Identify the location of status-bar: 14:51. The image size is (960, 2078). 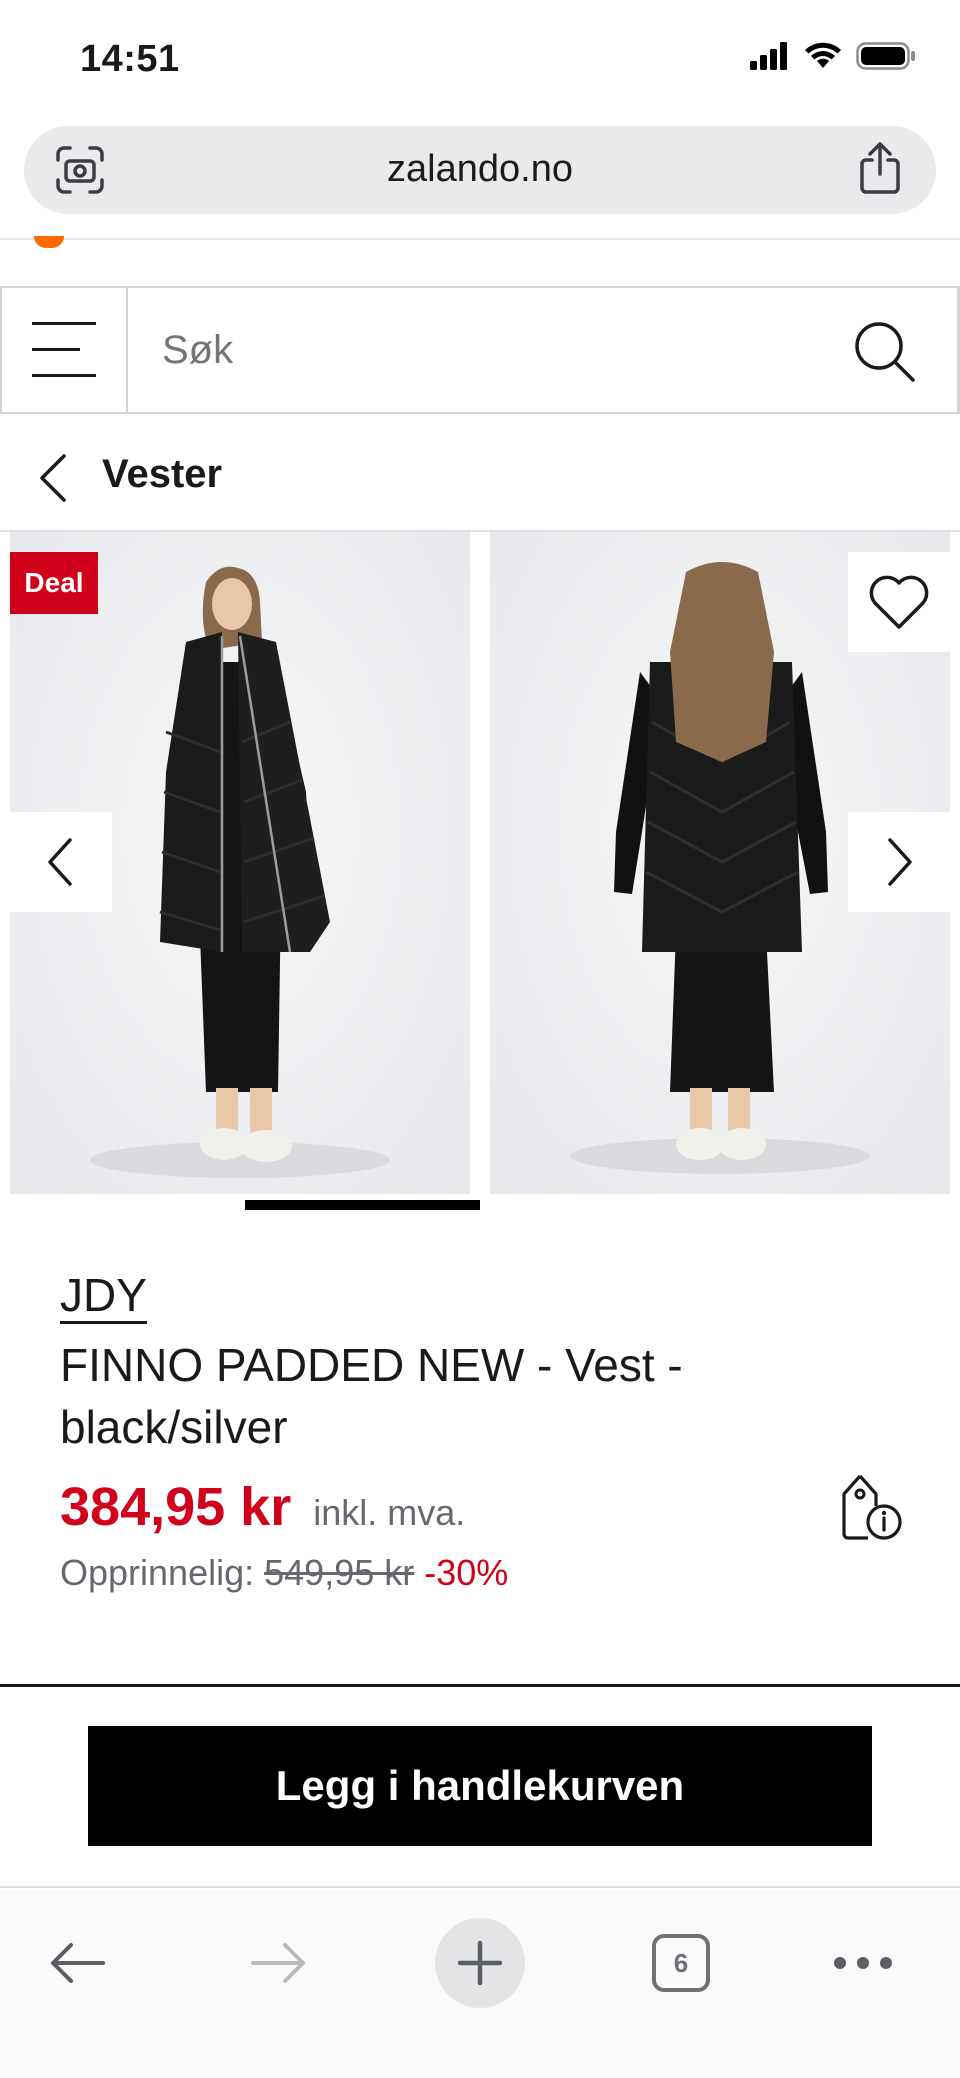
(480, 60).